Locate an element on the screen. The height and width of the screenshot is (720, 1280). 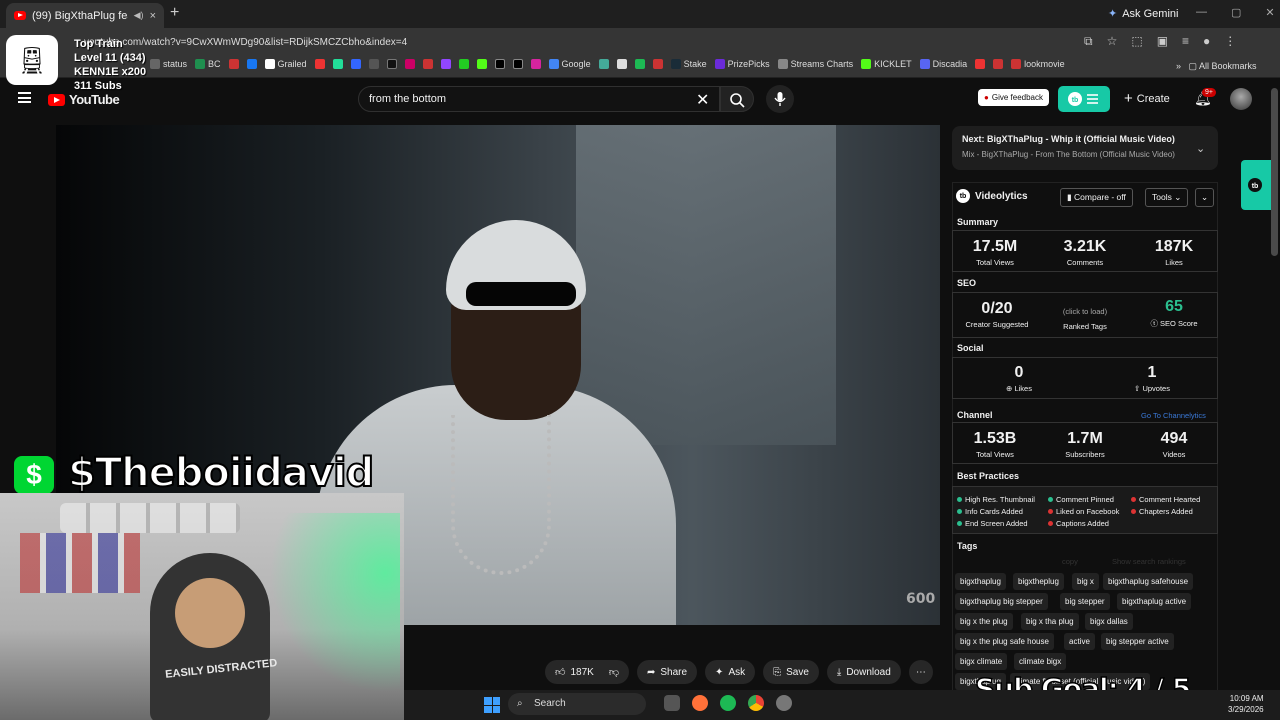
tag-chip: big stepper active is located at coordinates (1137, 641).